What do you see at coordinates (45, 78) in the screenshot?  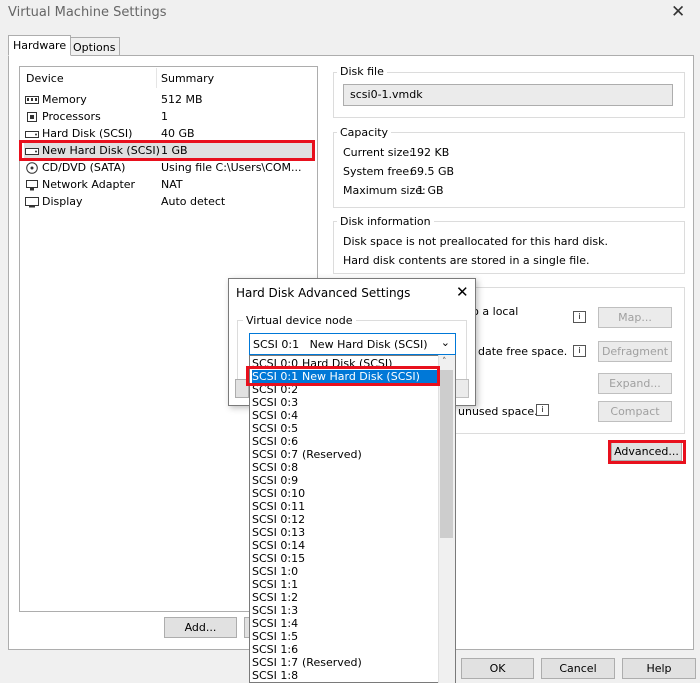 I see `column-header-device: Device` at bounding box center [45, 78].